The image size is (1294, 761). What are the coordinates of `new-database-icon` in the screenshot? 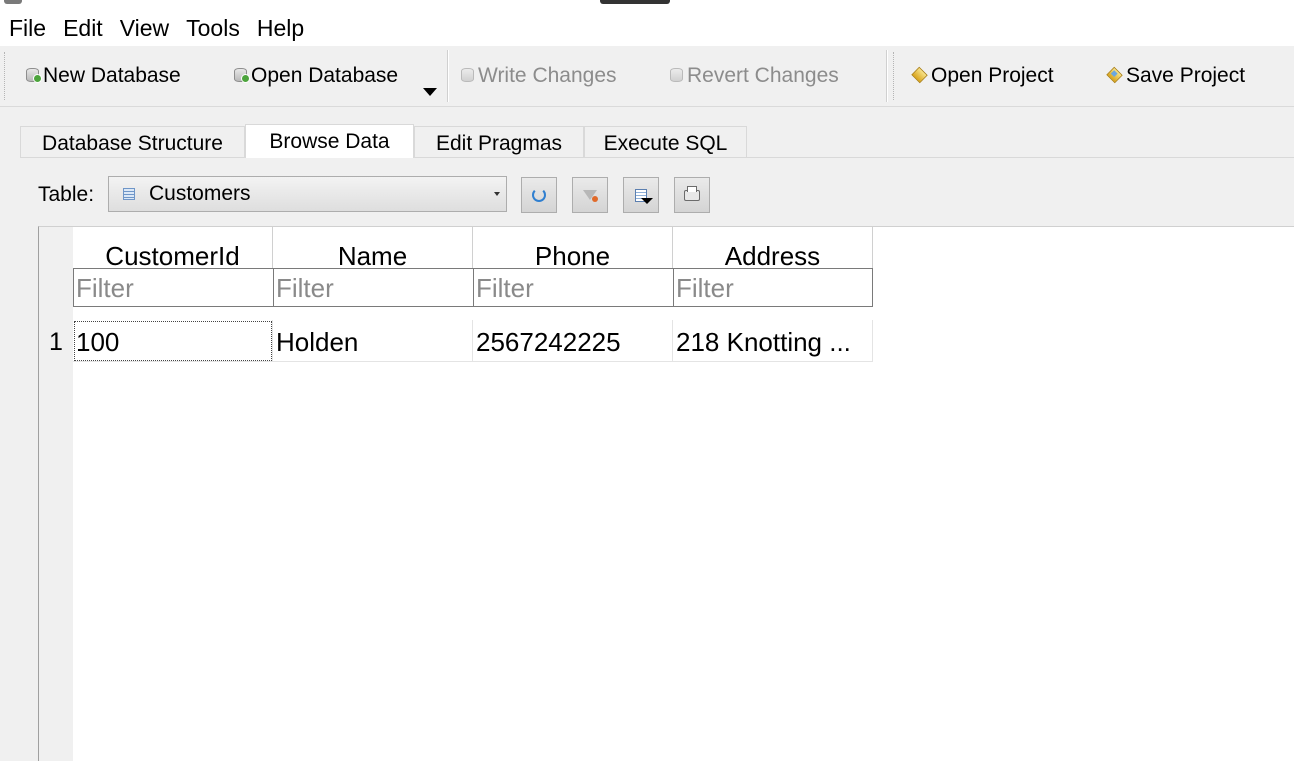 It's located at (34, 75).